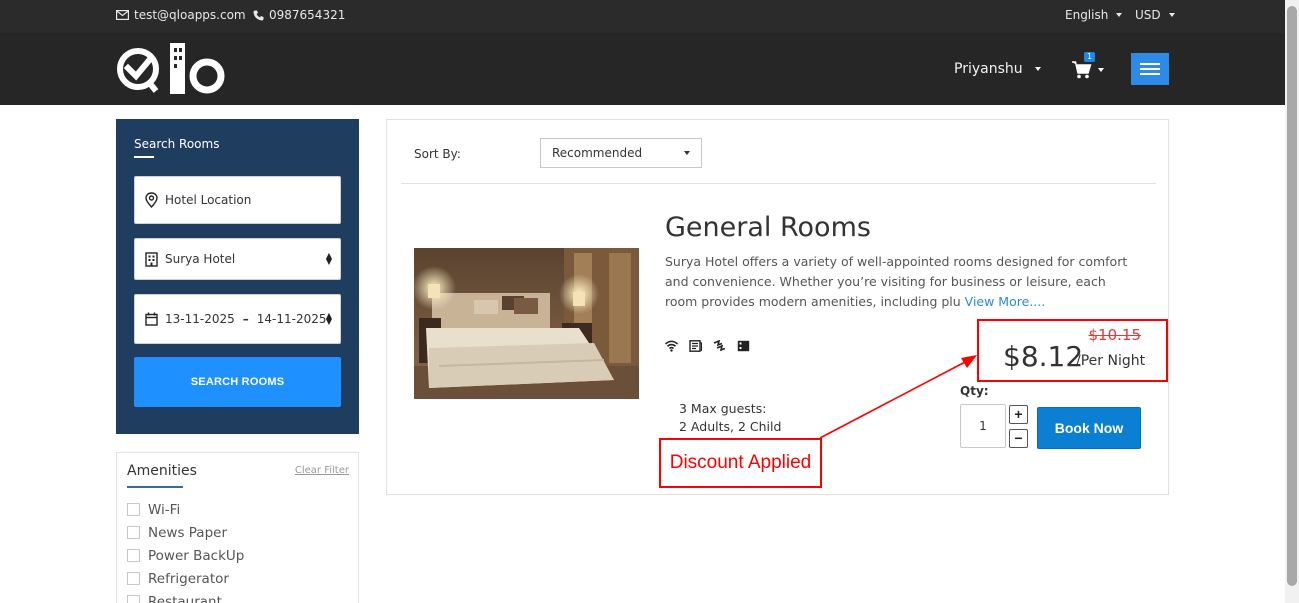 The image size is (1299, 603). What do you see at coordinates (258, 15) in the screenshot?
I see `phone-icon` at bounding box center [258, 15].